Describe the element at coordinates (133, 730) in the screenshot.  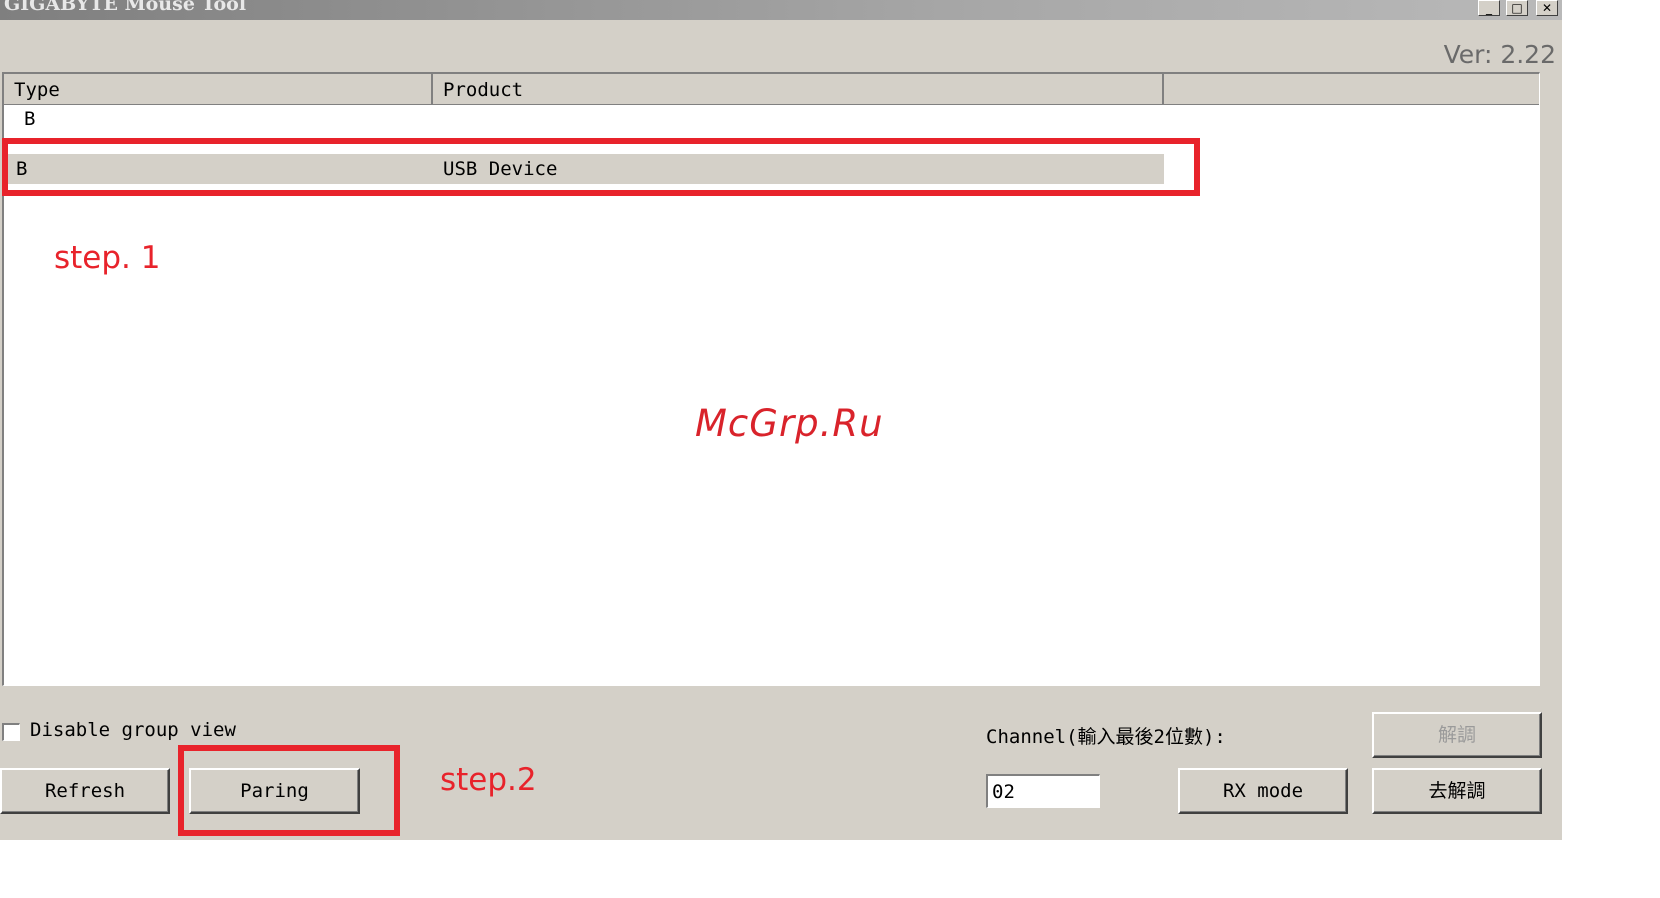
I see `disable-group-view-label: Disable group view` at that location.